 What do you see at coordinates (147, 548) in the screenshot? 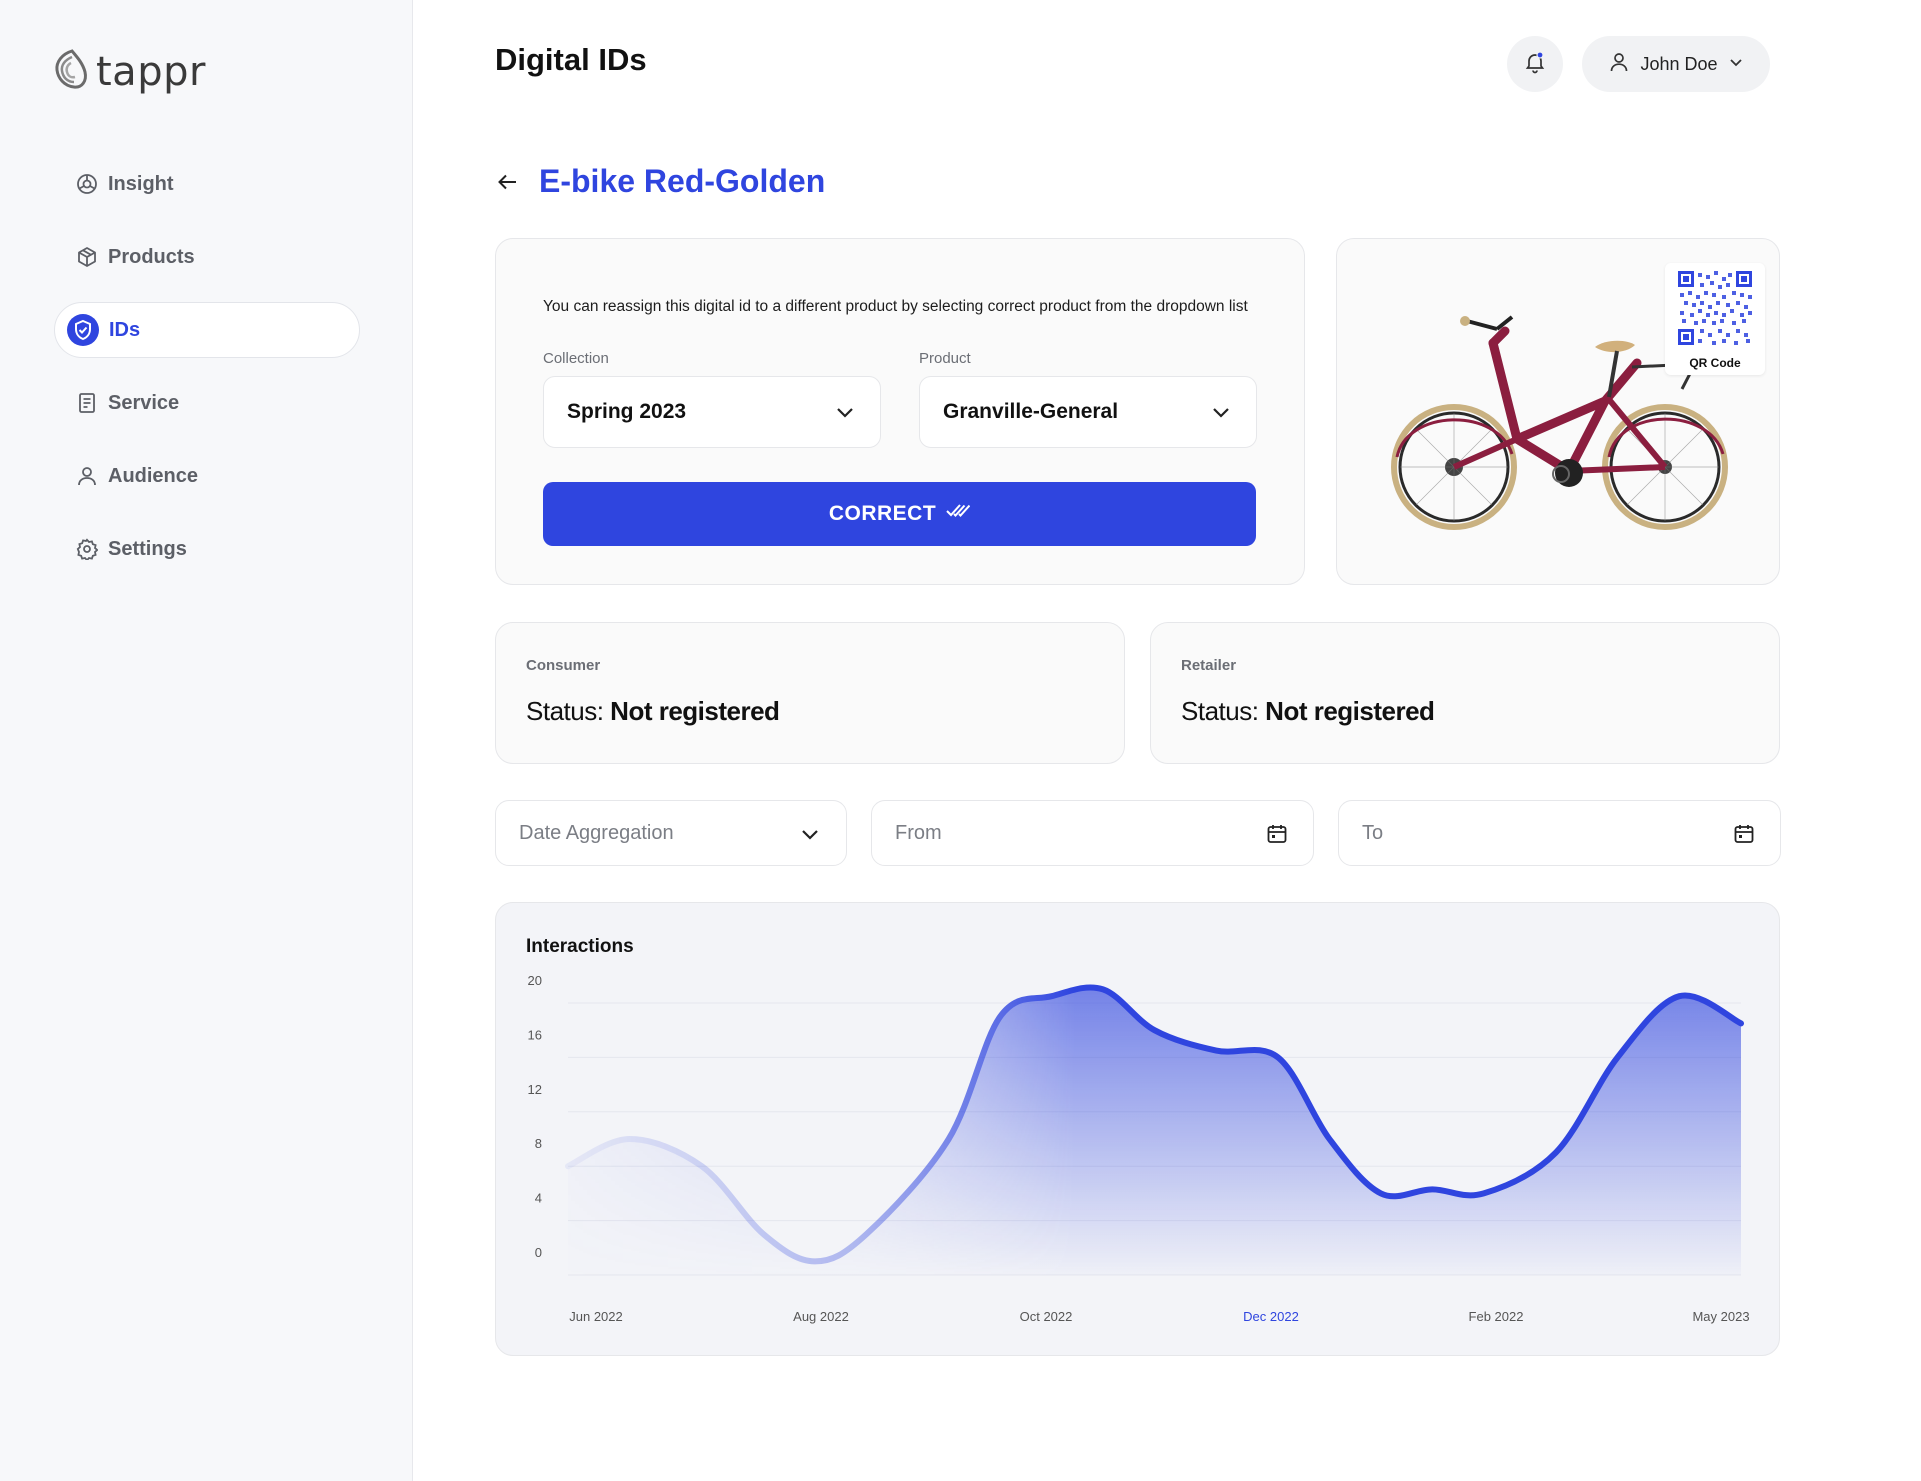
I see `sidebar-item-label: Settings` at bounding box center [147, 548].